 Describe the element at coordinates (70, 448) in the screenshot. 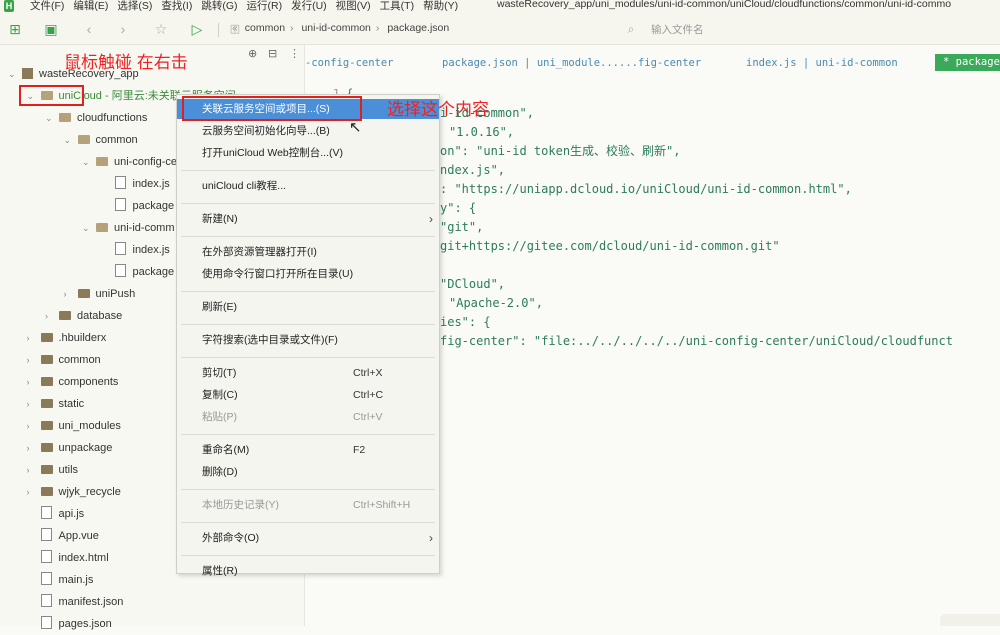

I see `tree-folder-item: › unpackage` at that location.